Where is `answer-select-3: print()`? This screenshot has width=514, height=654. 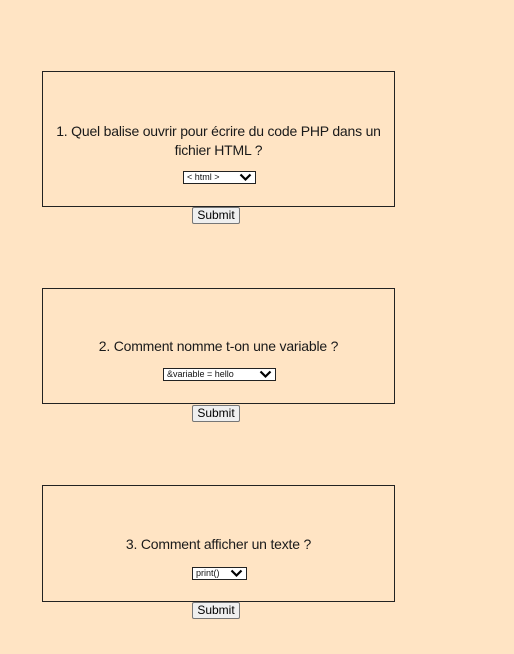
answer-select-3: print() is located at coordinates (219, 573).